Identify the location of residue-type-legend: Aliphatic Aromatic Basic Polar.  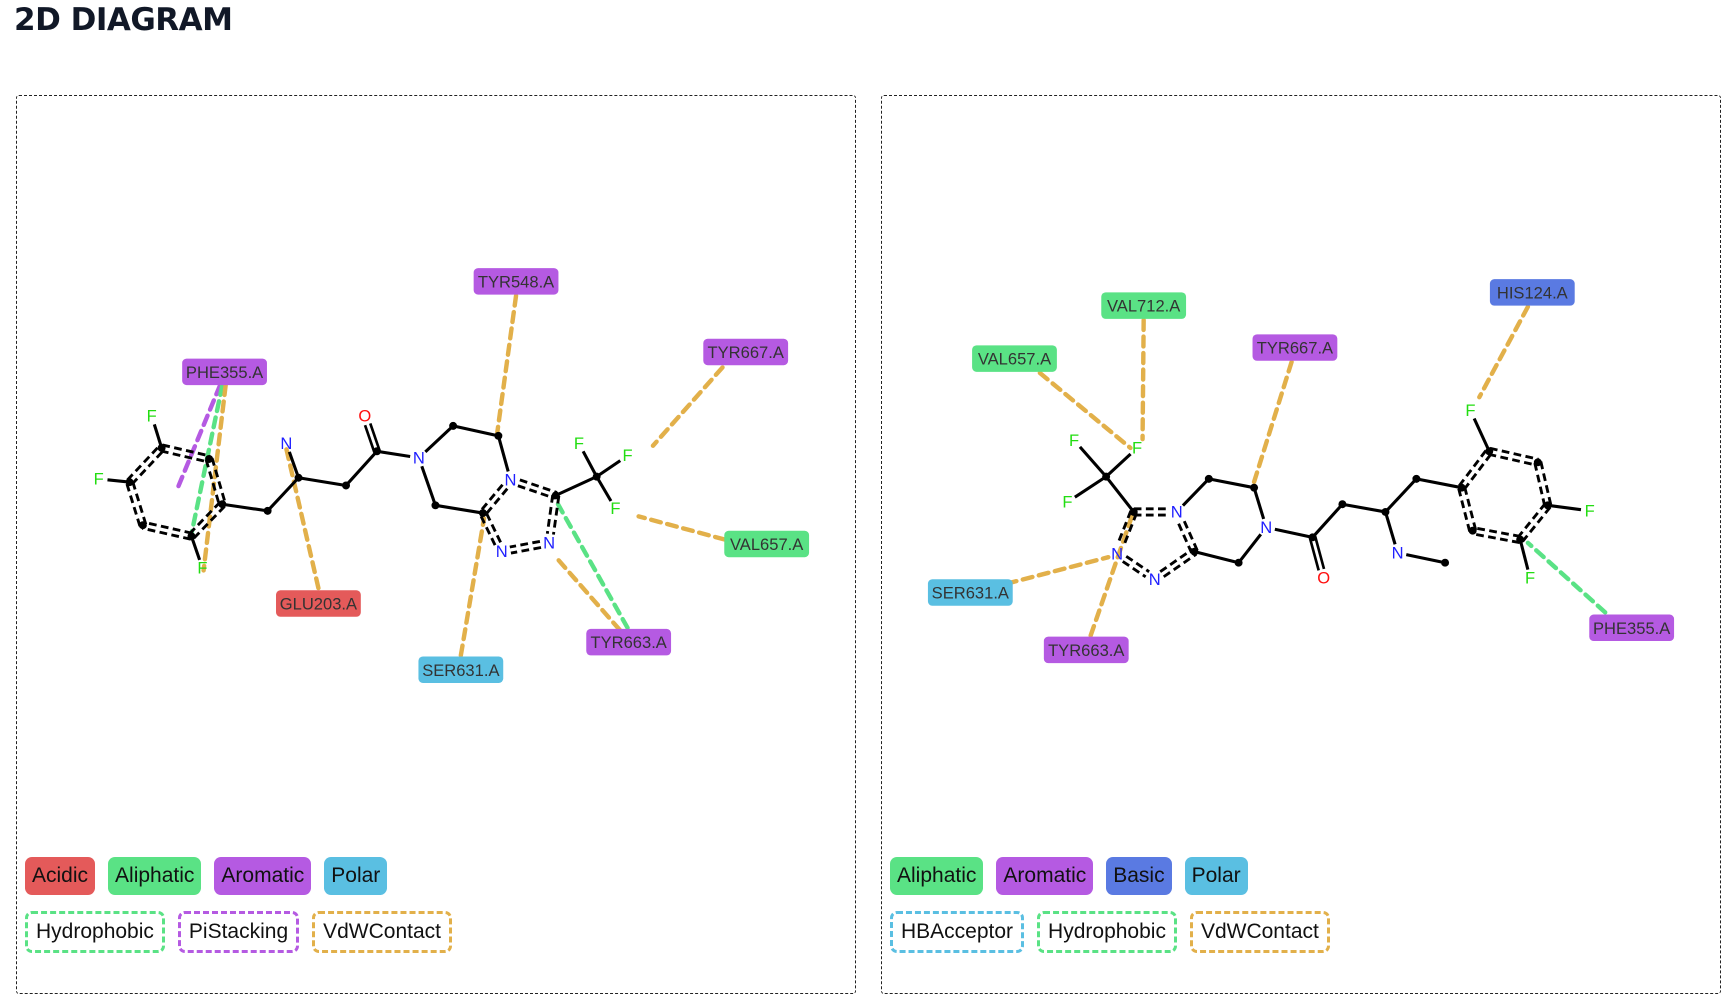
(1069, 876).